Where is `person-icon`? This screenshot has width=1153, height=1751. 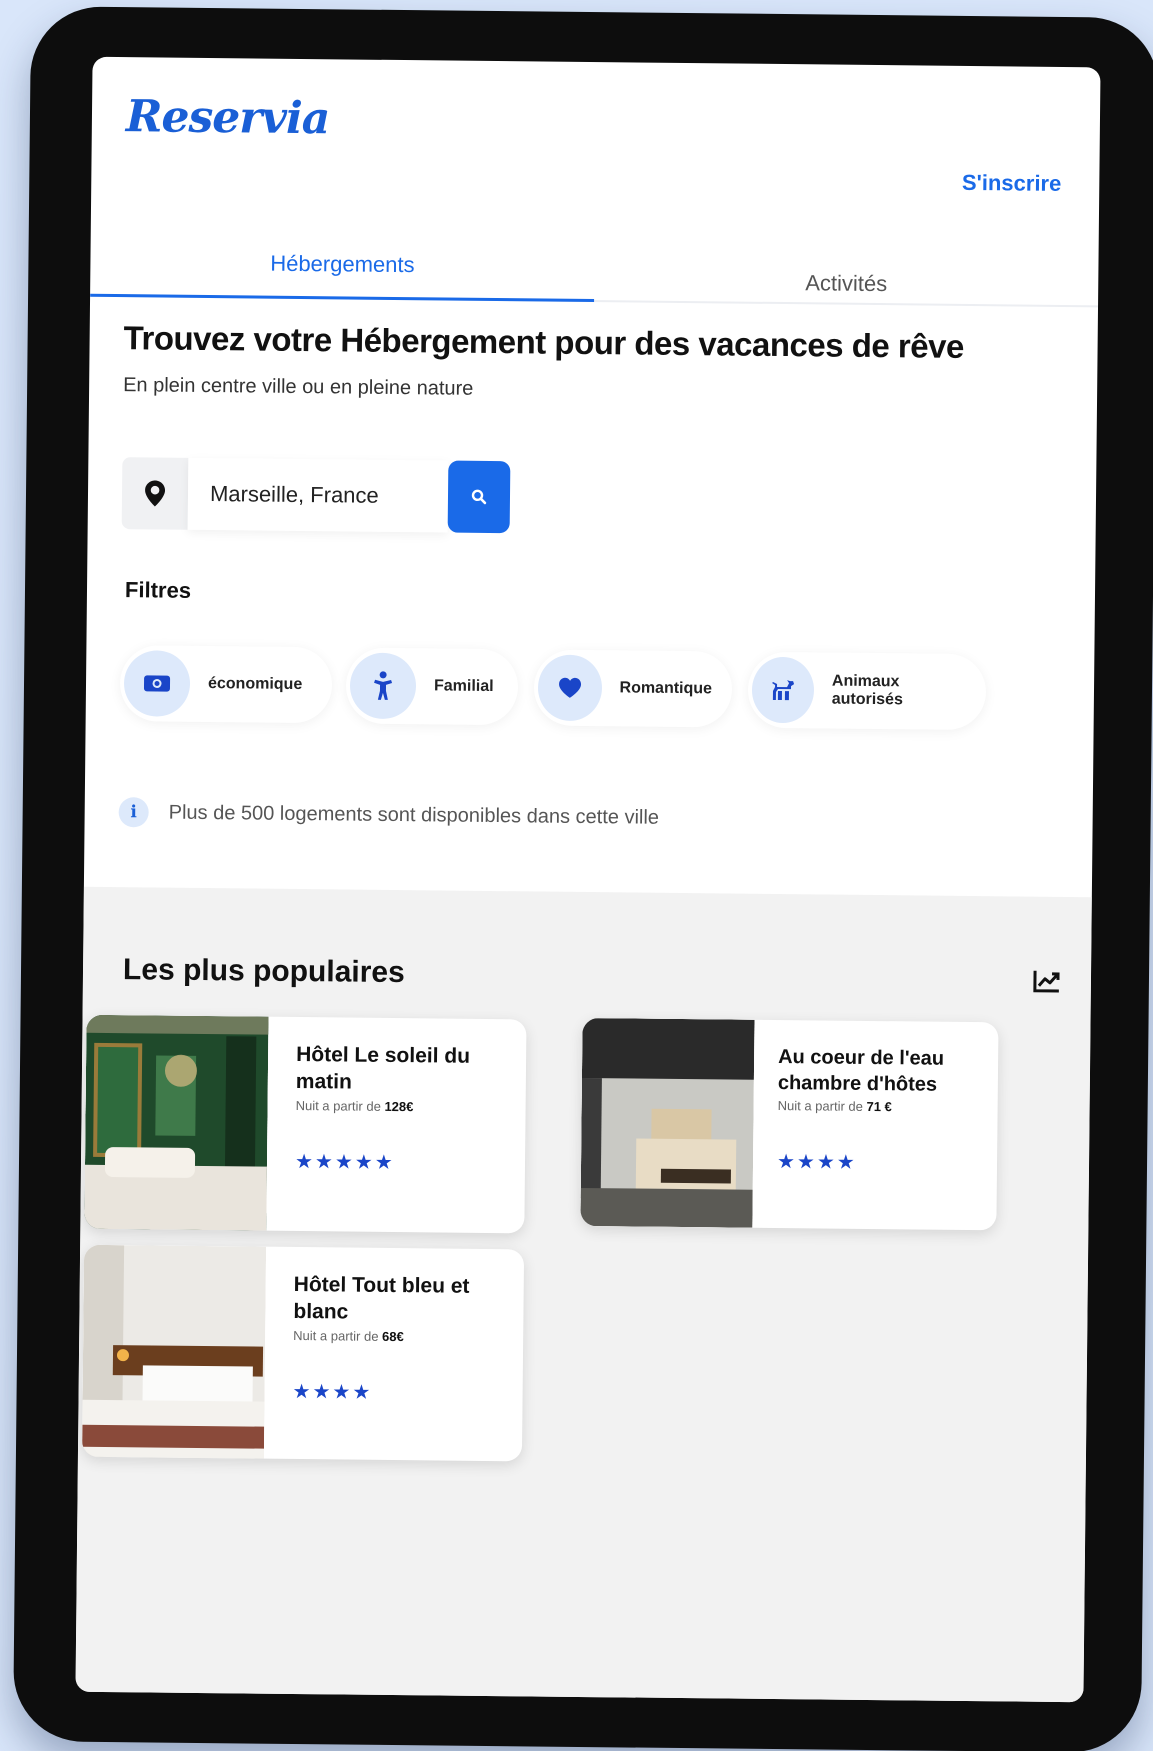
person-icon is located at coordinates (383, 686).